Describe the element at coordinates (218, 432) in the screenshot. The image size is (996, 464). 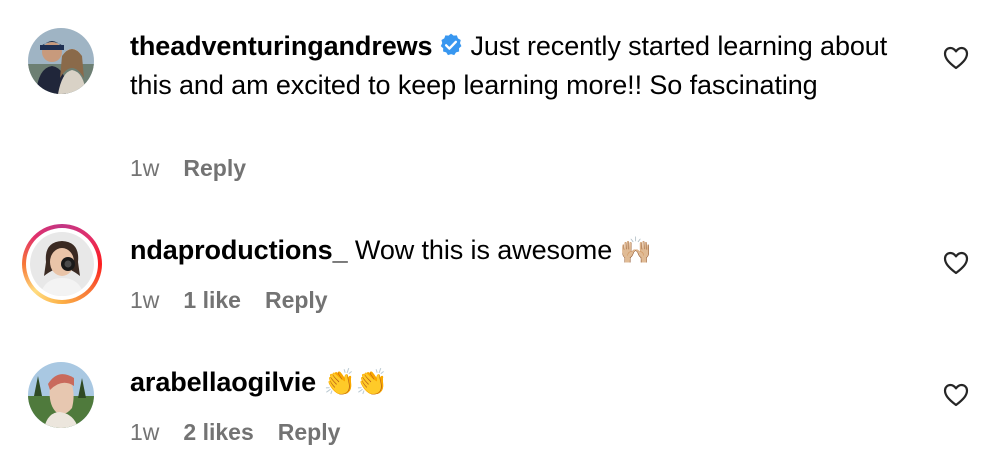
I see `like-count: 2 likes` at that location.